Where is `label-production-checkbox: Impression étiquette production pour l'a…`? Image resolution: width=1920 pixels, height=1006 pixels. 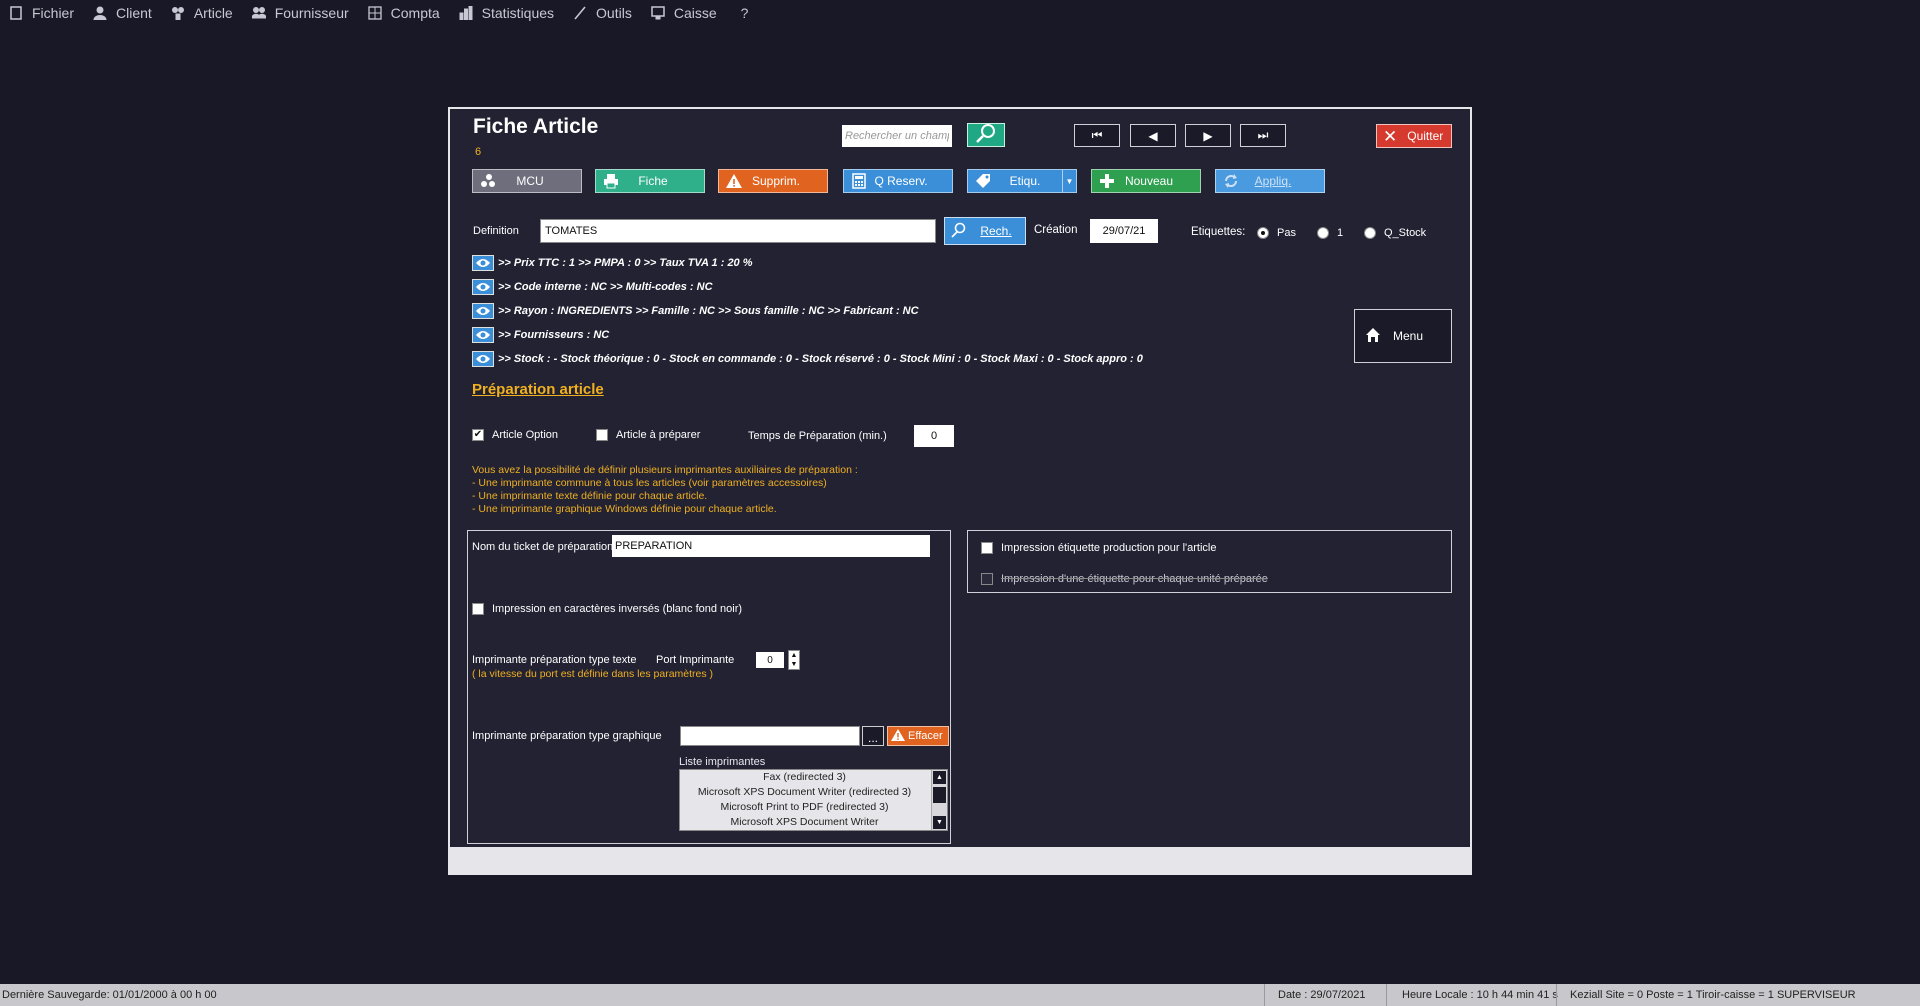 label-production-checkbox: Impression étiquette production pour l'a… is located at coordinates (1099, 548).